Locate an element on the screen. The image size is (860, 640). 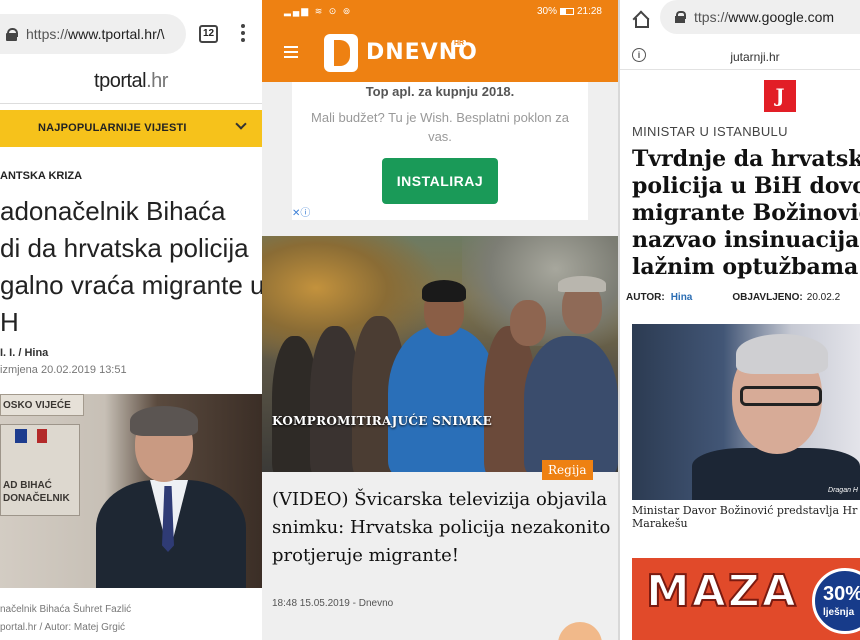
battery-icon is located at coordinates (566, 11).